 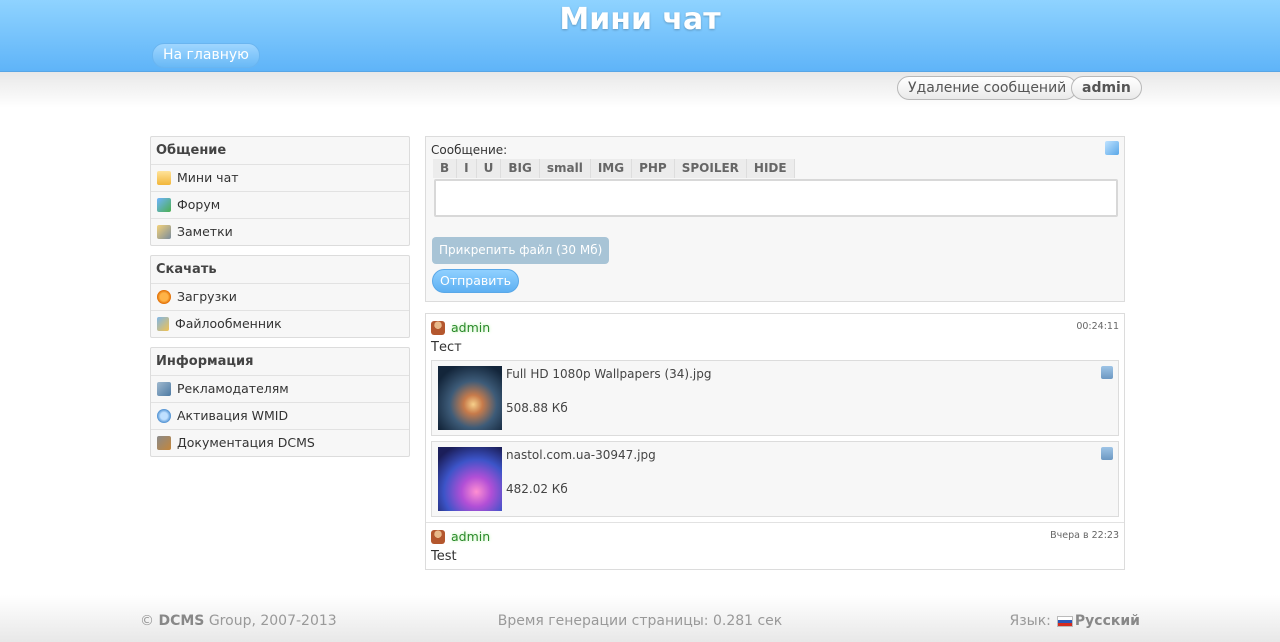 I want to click on sidebar-item-dcms-docs: Документация DCMS, so click(x=280, y=442).